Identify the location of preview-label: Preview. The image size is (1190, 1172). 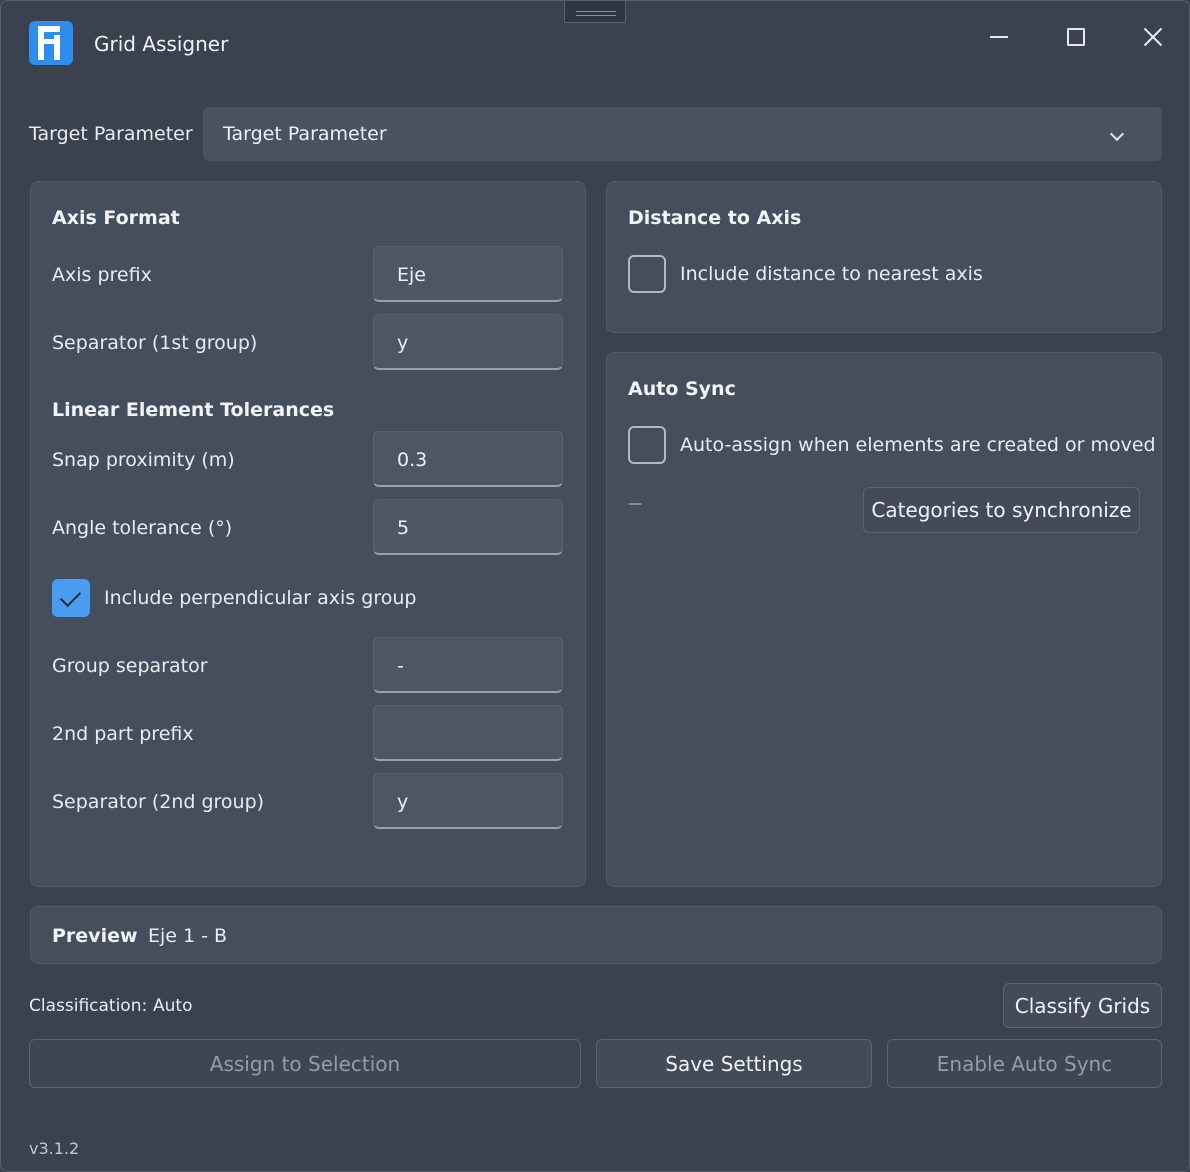
(95, 936).